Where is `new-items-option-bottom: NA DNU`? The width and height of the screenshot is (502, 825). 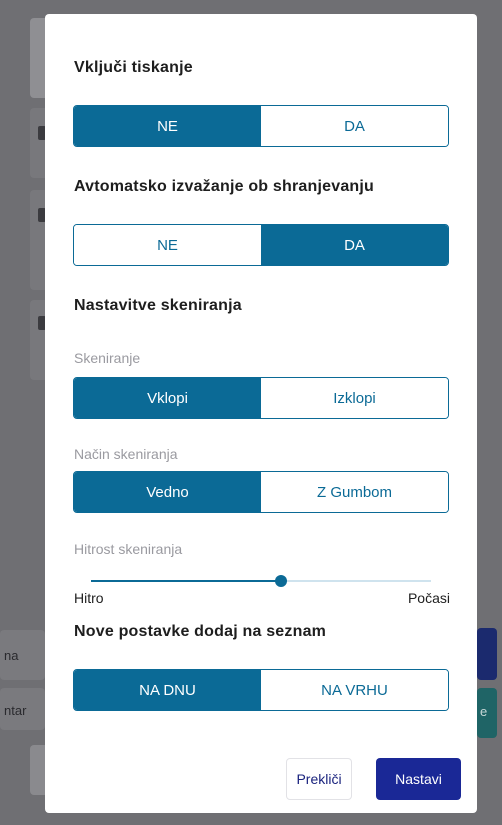
new-items-option-bottom: NA DNU is located at coordinates (167, 690).